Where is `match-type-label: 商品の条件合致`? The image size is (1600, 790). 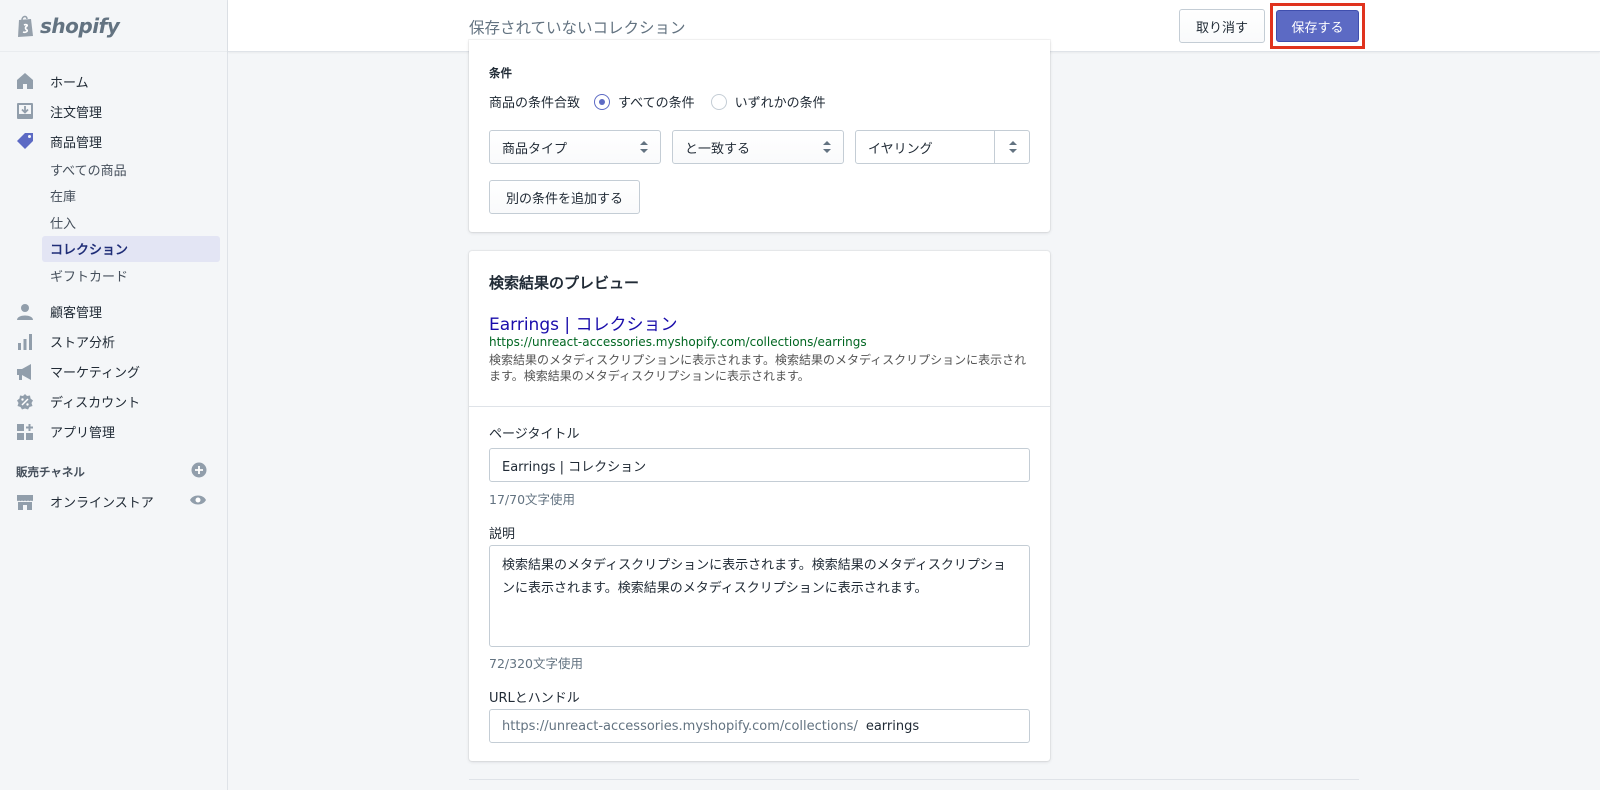 match-type-label: 商品の条件合致 is located at coordinates (535, 103).